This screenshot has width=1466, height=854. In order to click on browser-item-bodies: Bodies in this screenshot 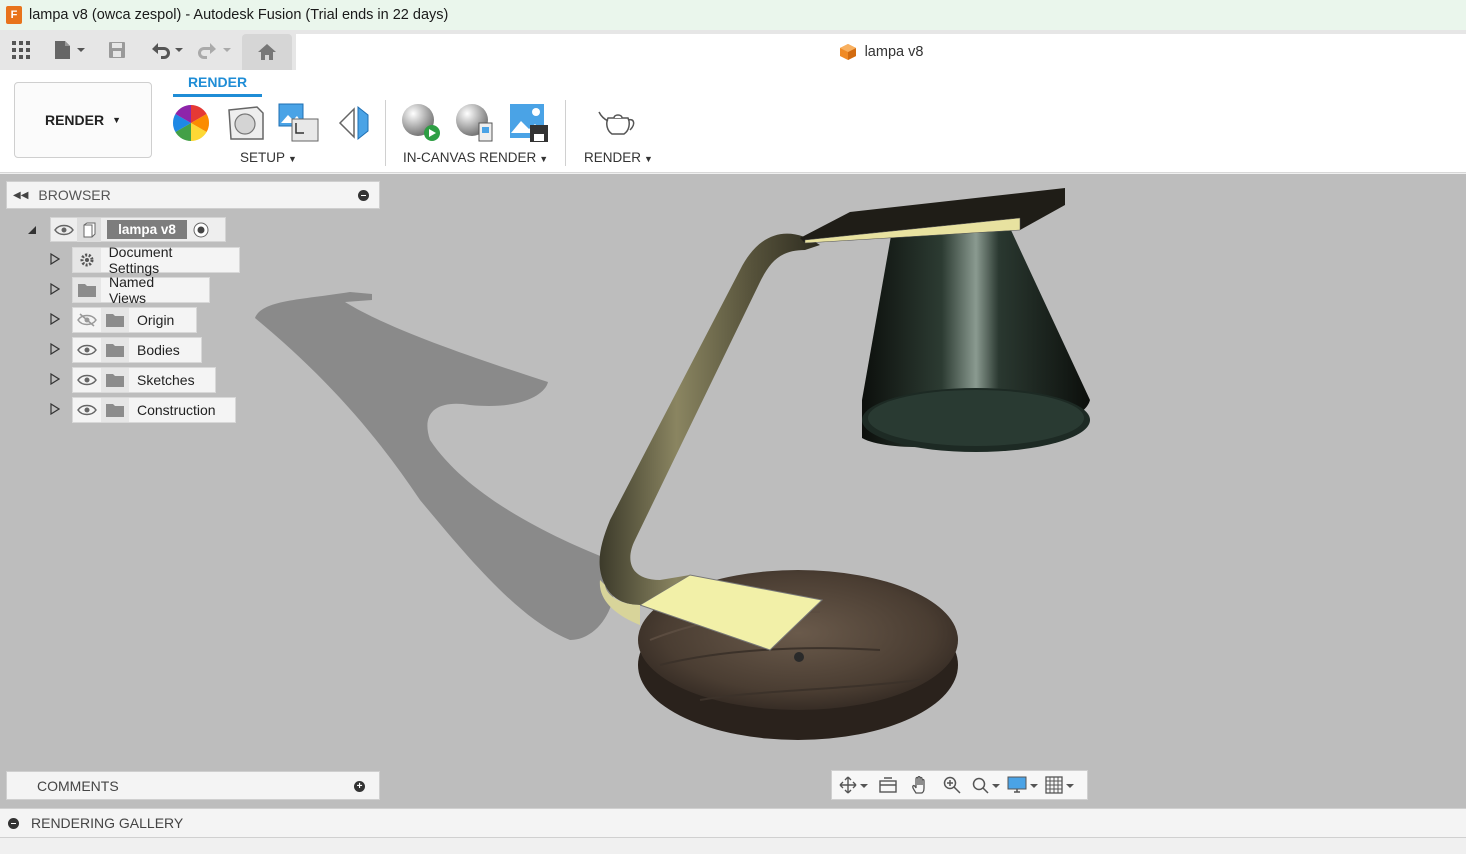, I will do `click(137, 350)`.